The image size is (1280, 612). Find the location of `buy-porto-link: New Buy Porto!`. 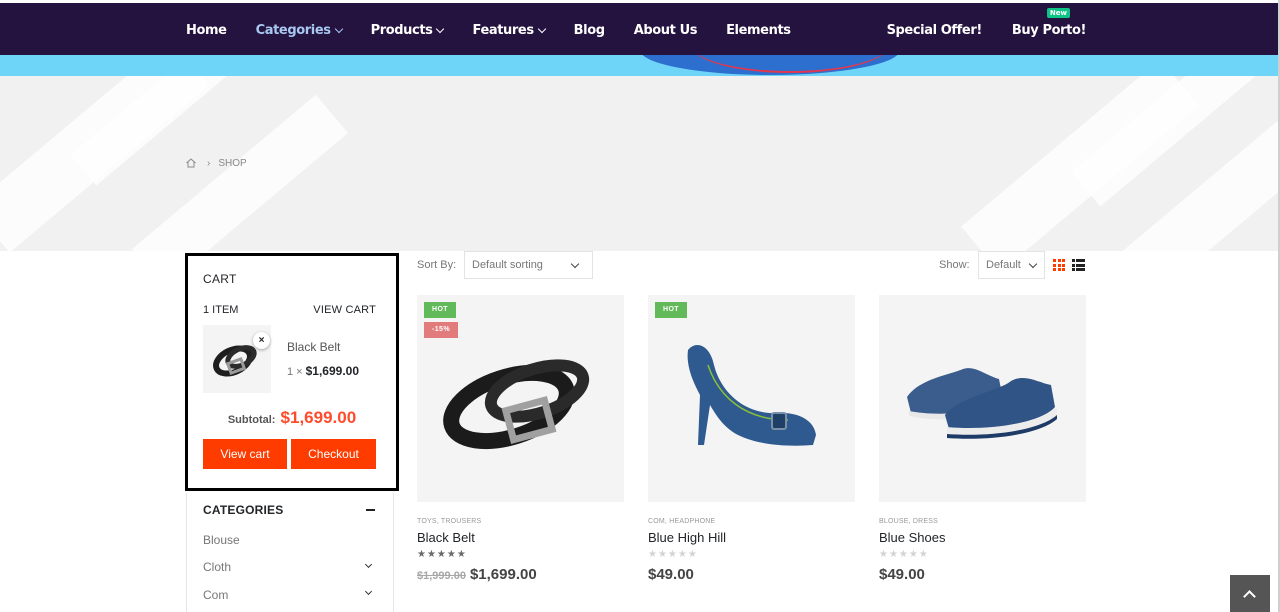

buy-porto-link: New Buy Porto! is located at coordinates (1049, 23).